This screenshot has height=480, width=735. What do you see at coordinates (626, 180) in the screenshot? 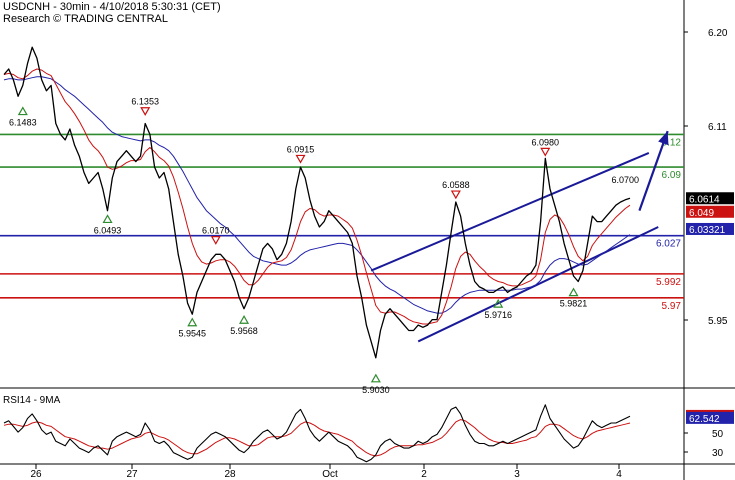
I see `level-annotation-label: 6.0700` at bounding box center [626, 180].